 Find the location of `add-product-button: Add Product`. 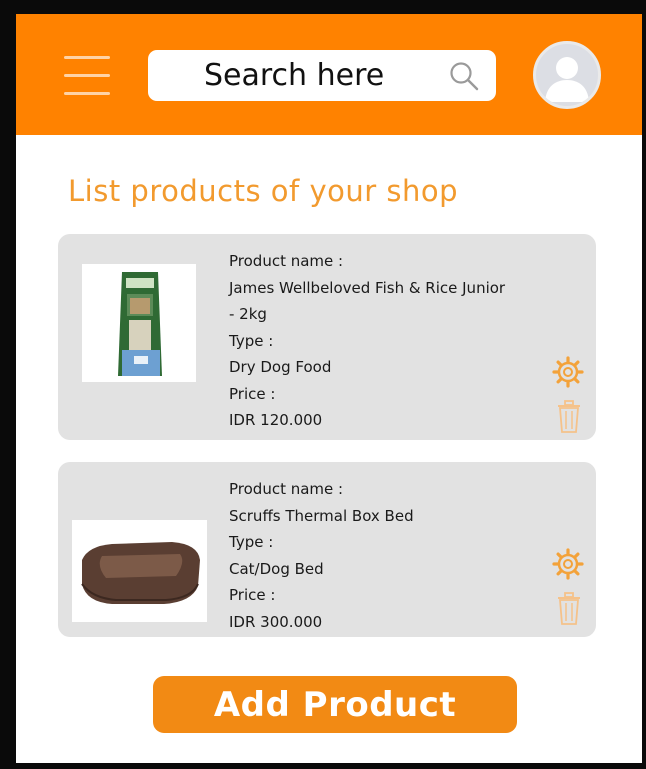

add-product-button: Add Product is located at coordinates (335, 704).